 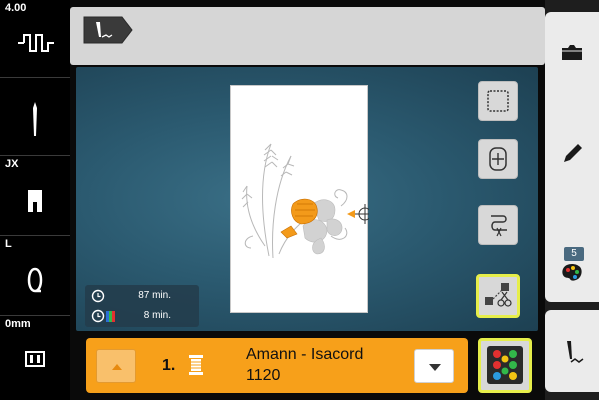 I want to click on stitch-path-icon, so click(x=499, y=226).